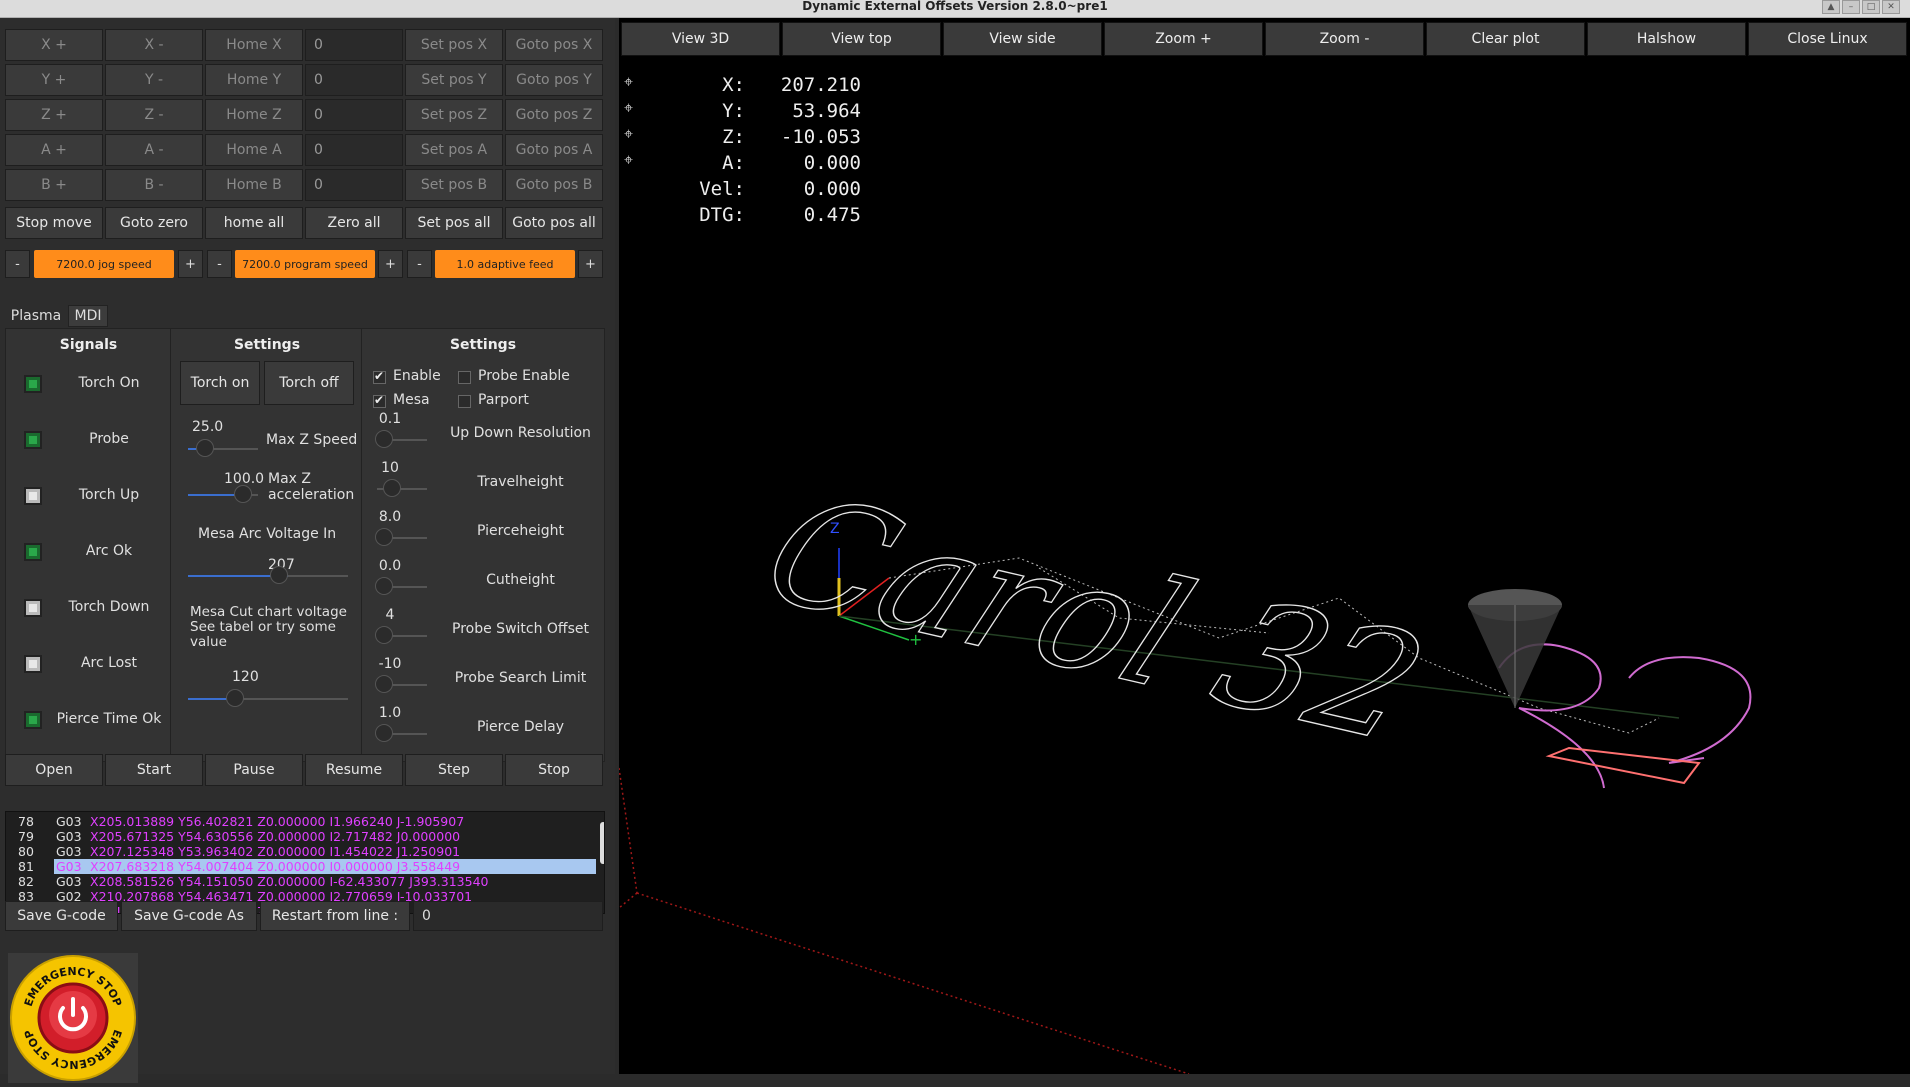 The image size is (1910, 1087). I want to click on zero-all-button: Zero all, so click(354, 223).